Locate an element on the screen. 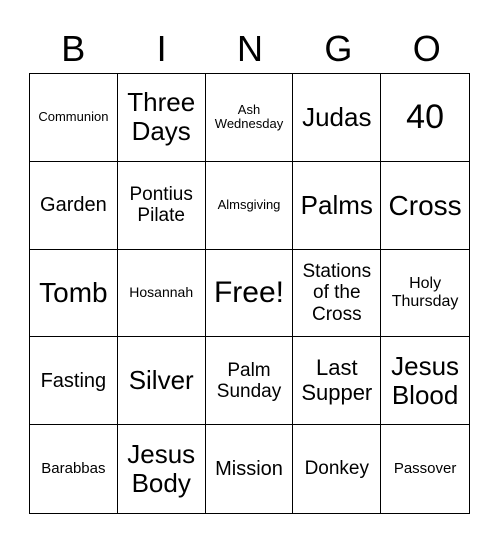 The width and height of the screenshot is (500, 544). bingo-cell-text: Palms is located at coordinates (336, 204).